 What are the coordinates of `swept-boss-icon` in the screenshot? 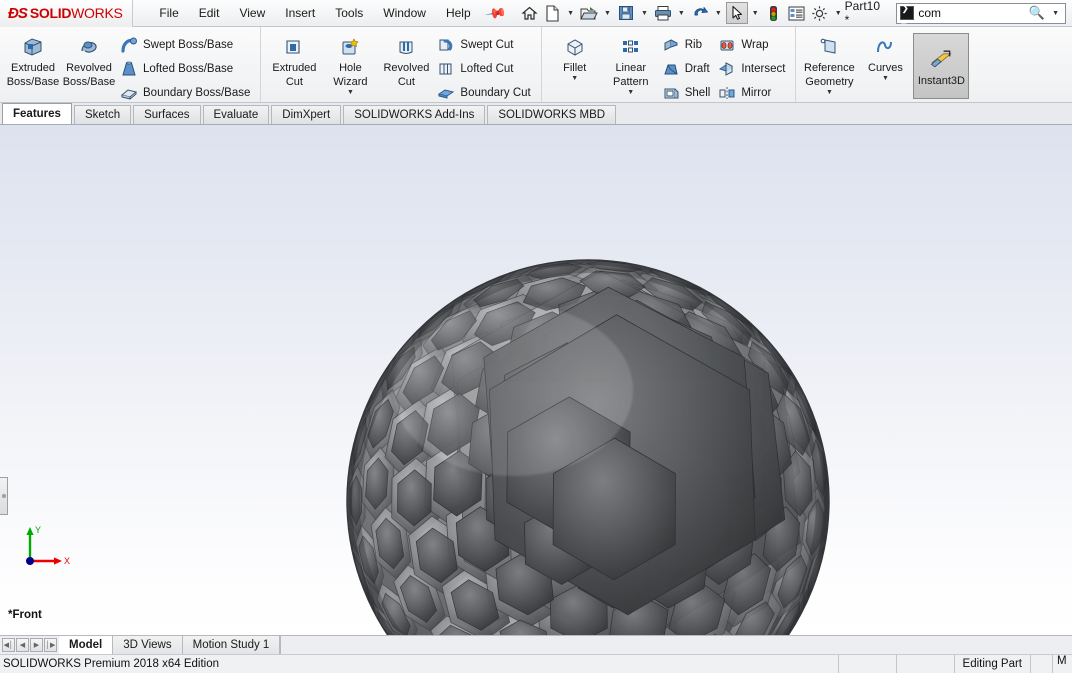 It's located at (129, 45).